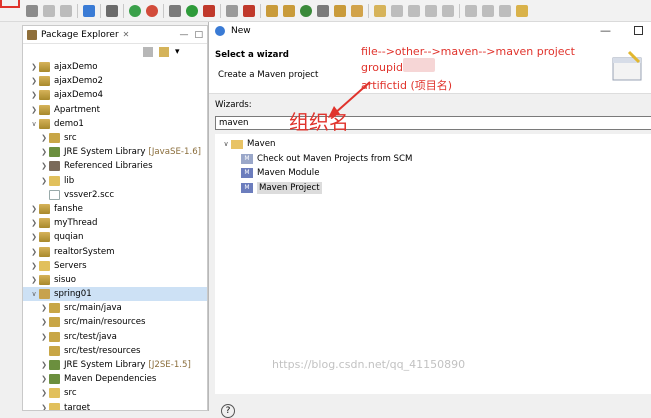  Describe the element at coordinates (448, 10) in the screenshot. I see `block-select-icon` at that location.